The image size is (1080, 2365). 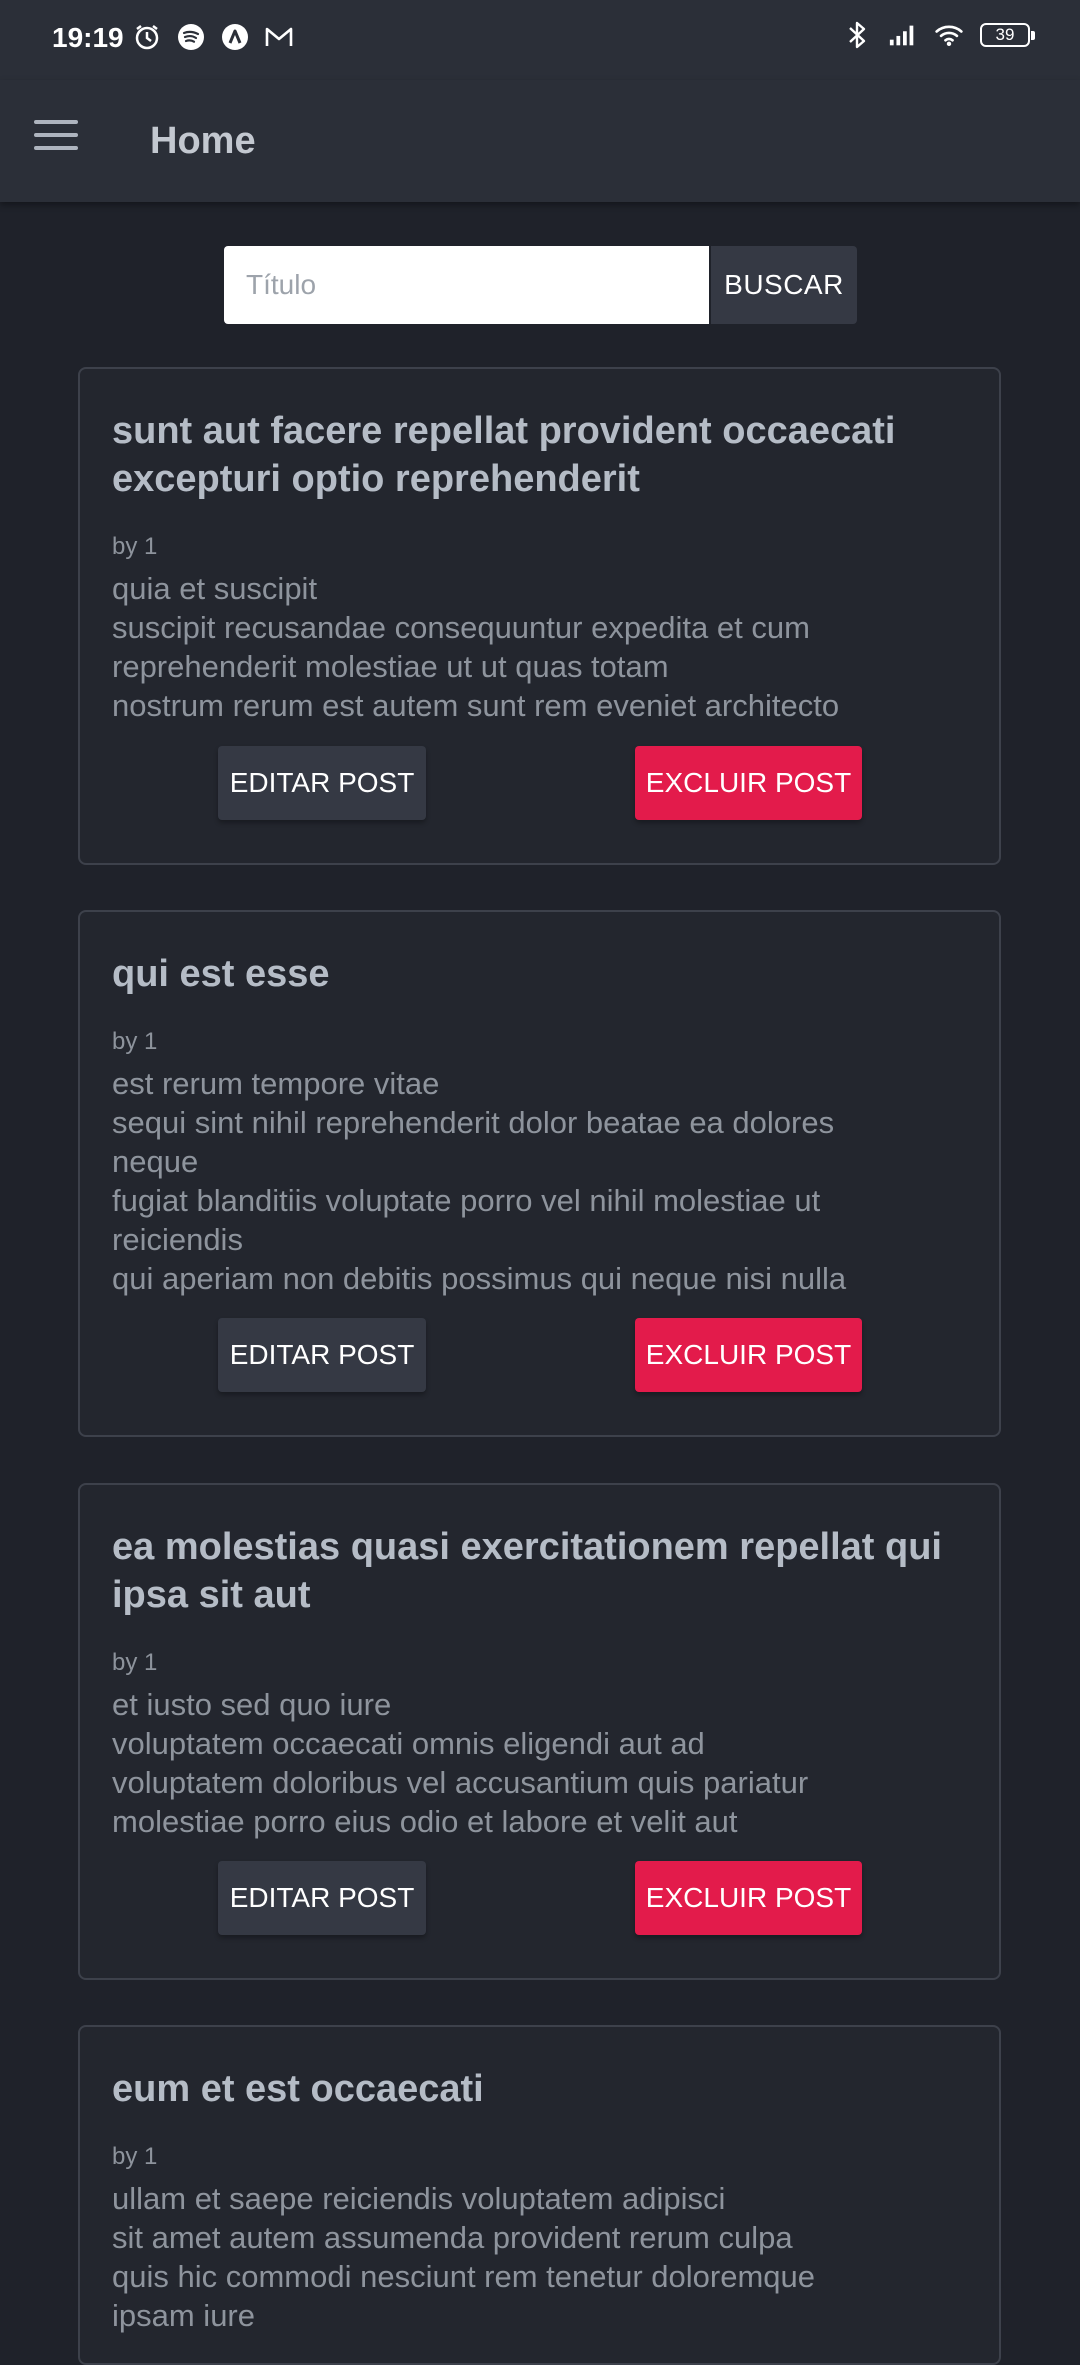 What do you see at coordinates (1007, 35) in the screenshot?
I see `battery-indicator: 39` at bounding box center [1007, 35].